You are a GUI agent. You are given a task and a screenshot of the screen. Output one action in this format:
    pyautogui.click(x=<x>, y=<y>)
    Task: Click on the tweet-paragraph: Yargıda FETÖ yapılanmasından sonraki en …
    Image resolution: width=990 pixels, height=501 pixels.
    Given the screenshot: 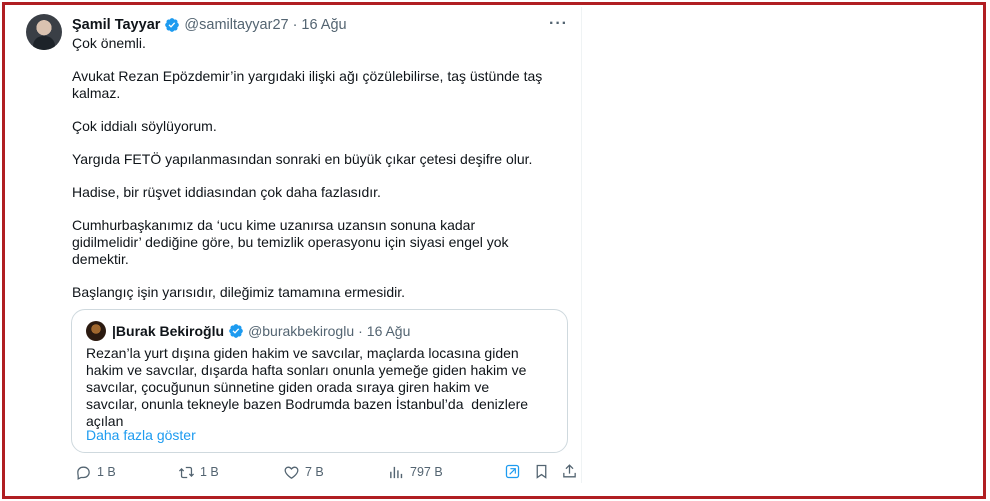 What is the action you would take?
    pyautogui.click(x=302, y=159)
    